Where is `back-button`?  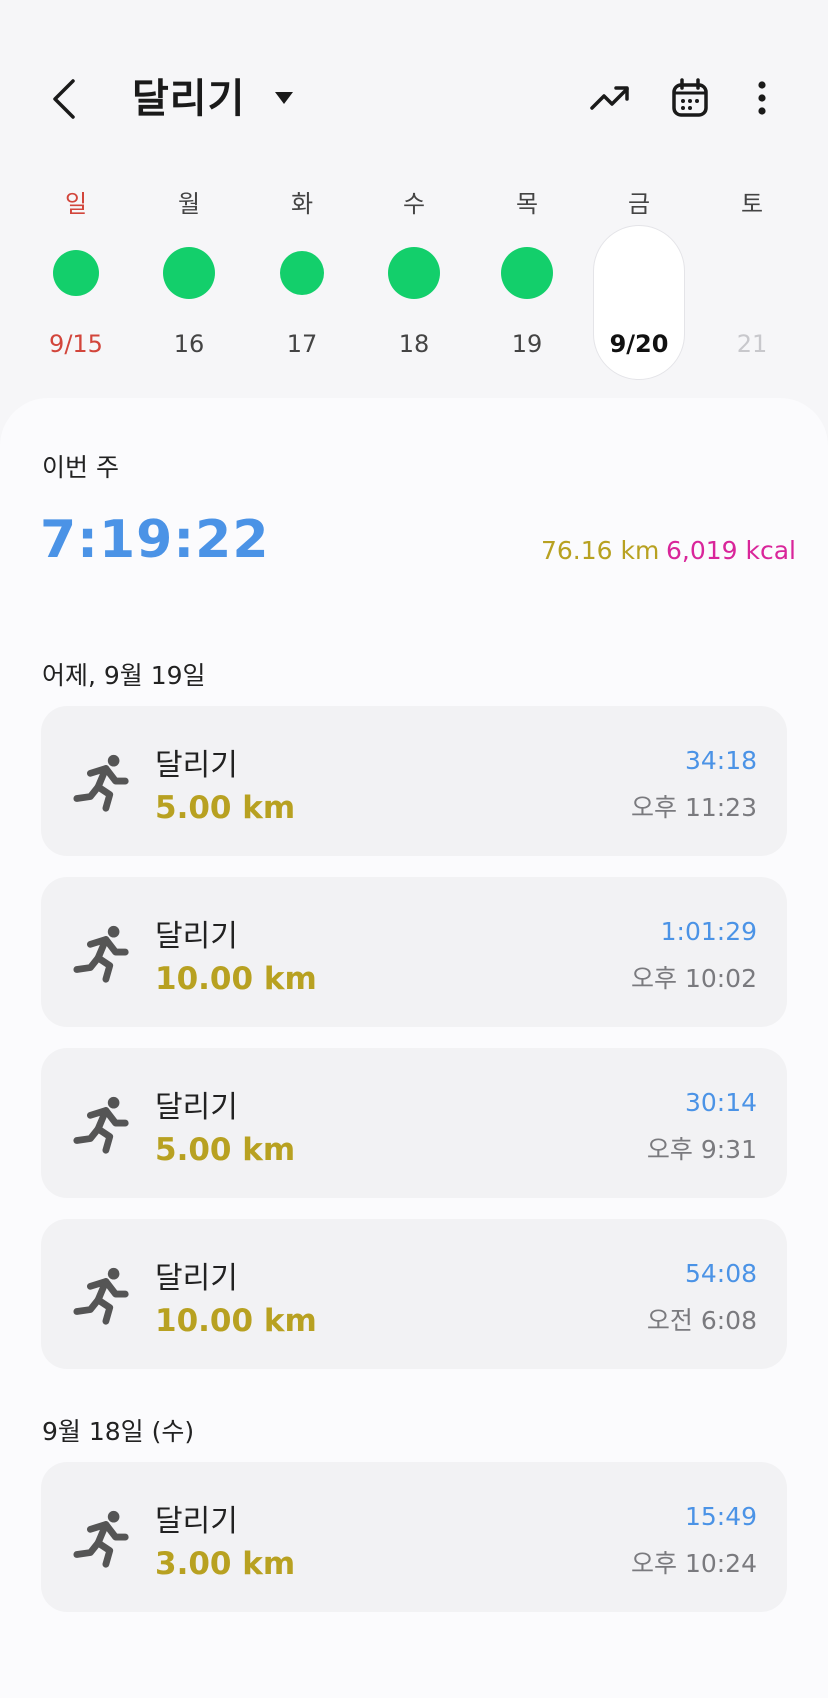
back-button is located at coordinates (64, 99).